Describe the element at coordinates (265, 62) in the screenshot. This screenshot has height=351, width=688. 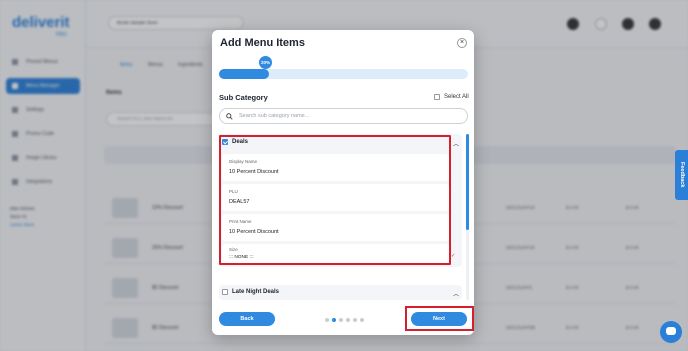
I see `progress-percent-badge: 20%` at that location.